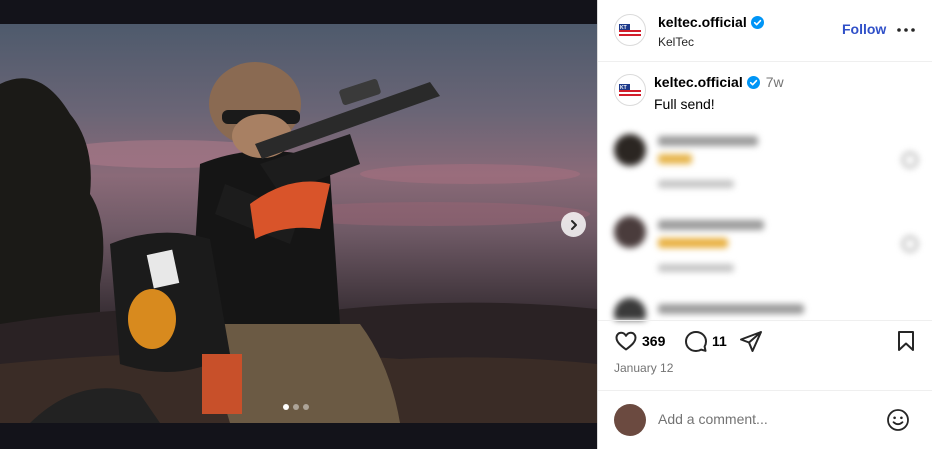  I want to click on carousel-indicator, so click(296, 407).